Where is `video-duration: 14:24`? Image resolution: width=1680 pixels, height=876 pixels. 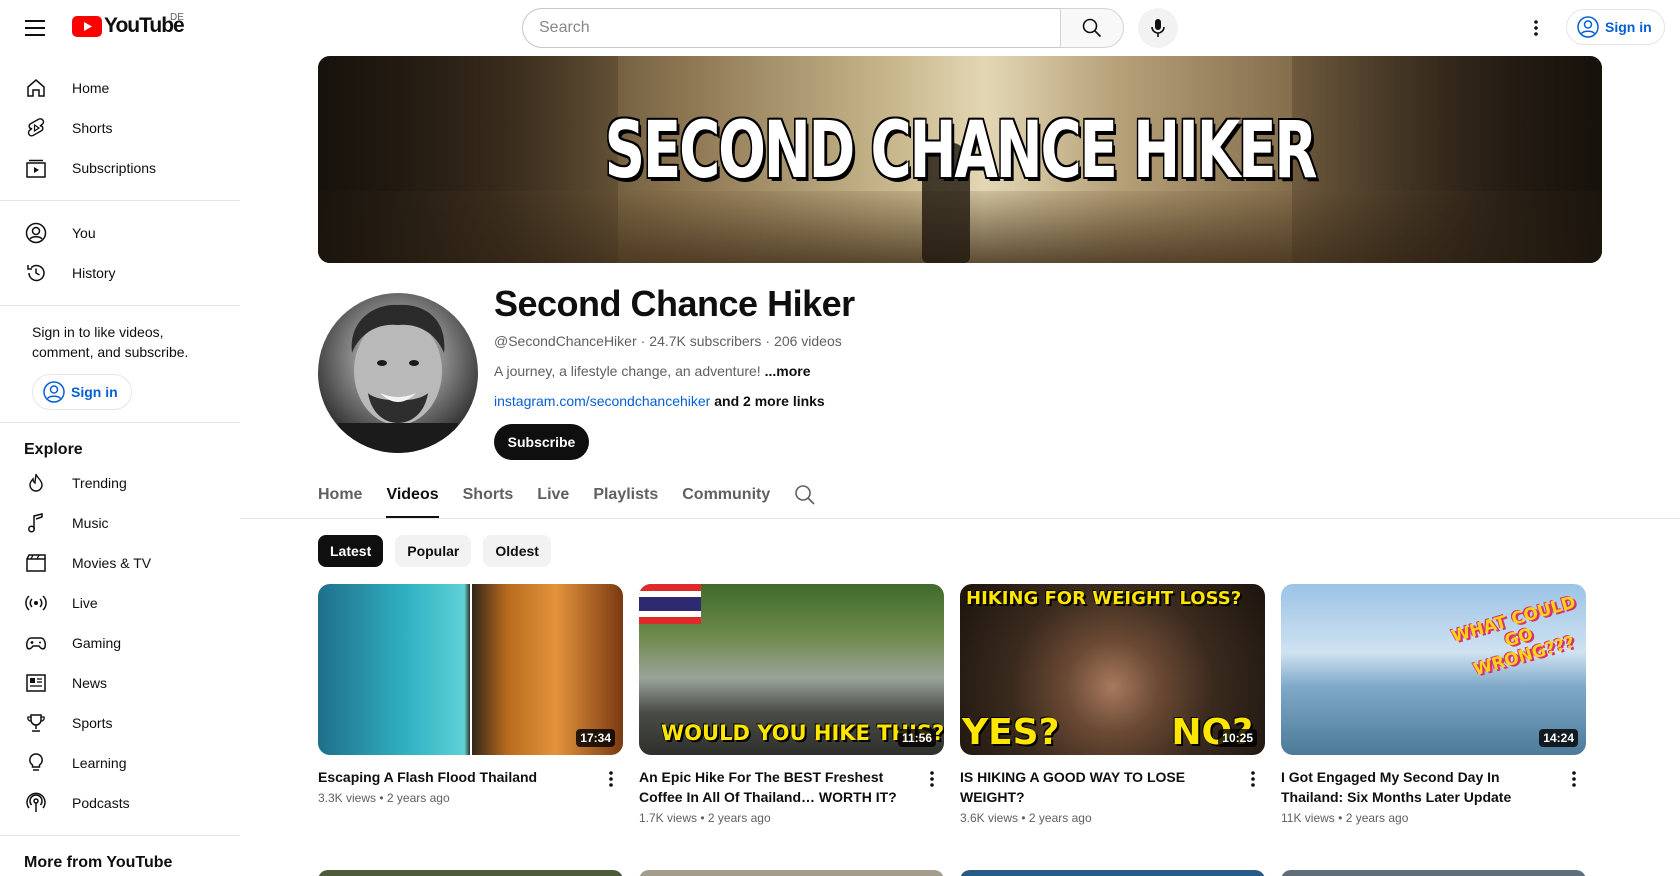 video-duration: 14:24 is located at coordinates (1558, 738).